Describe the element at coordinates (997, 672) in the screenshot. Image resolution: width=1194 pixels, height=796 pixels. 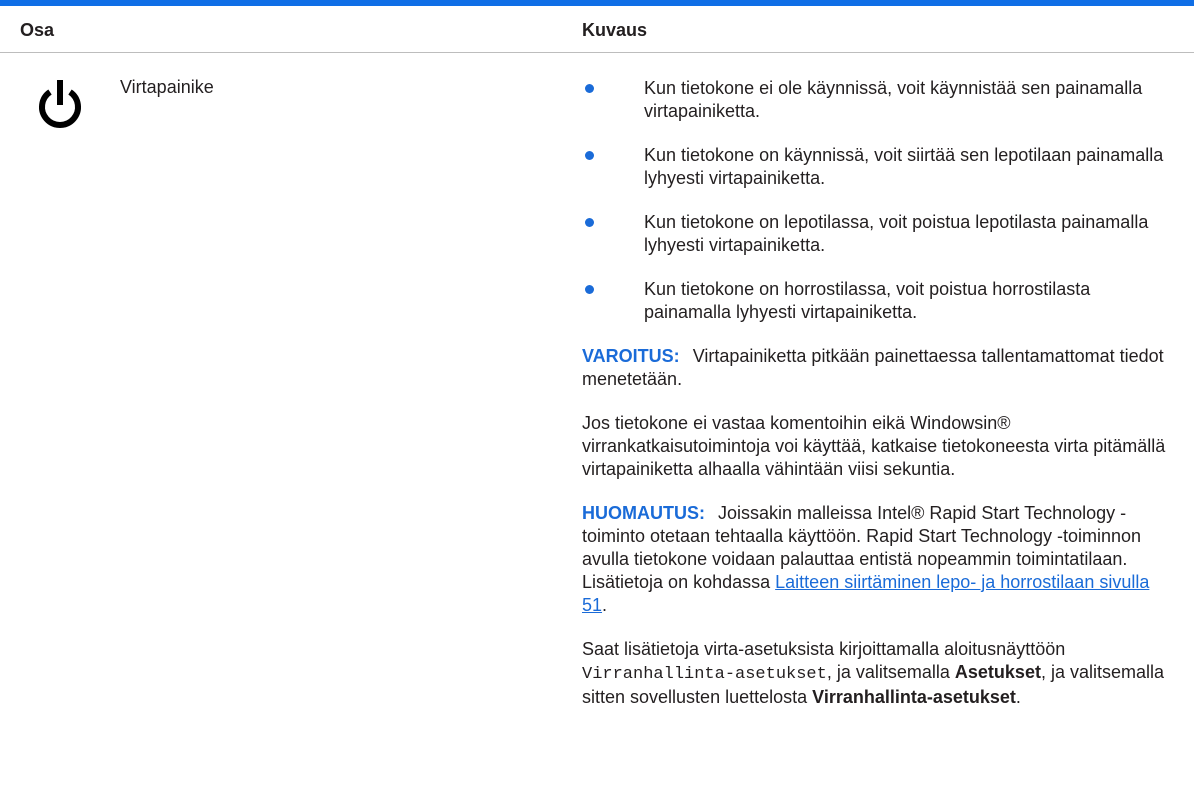
I see `settings-bold1: Asetukset` at that location.